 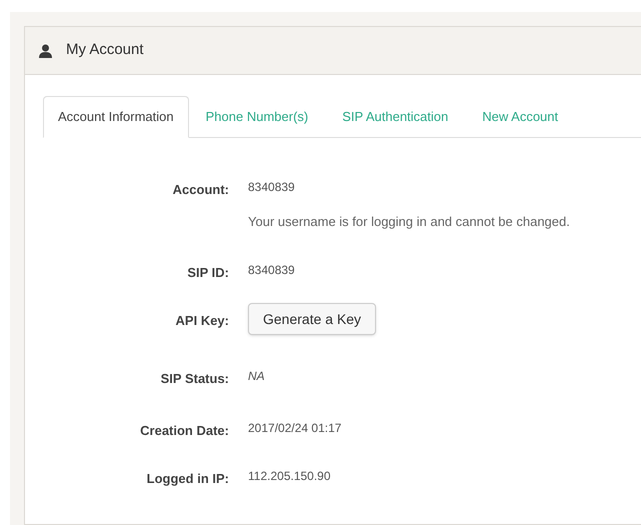 I want to click on field-label: Logged in IP:, so click(x=187, y=479).